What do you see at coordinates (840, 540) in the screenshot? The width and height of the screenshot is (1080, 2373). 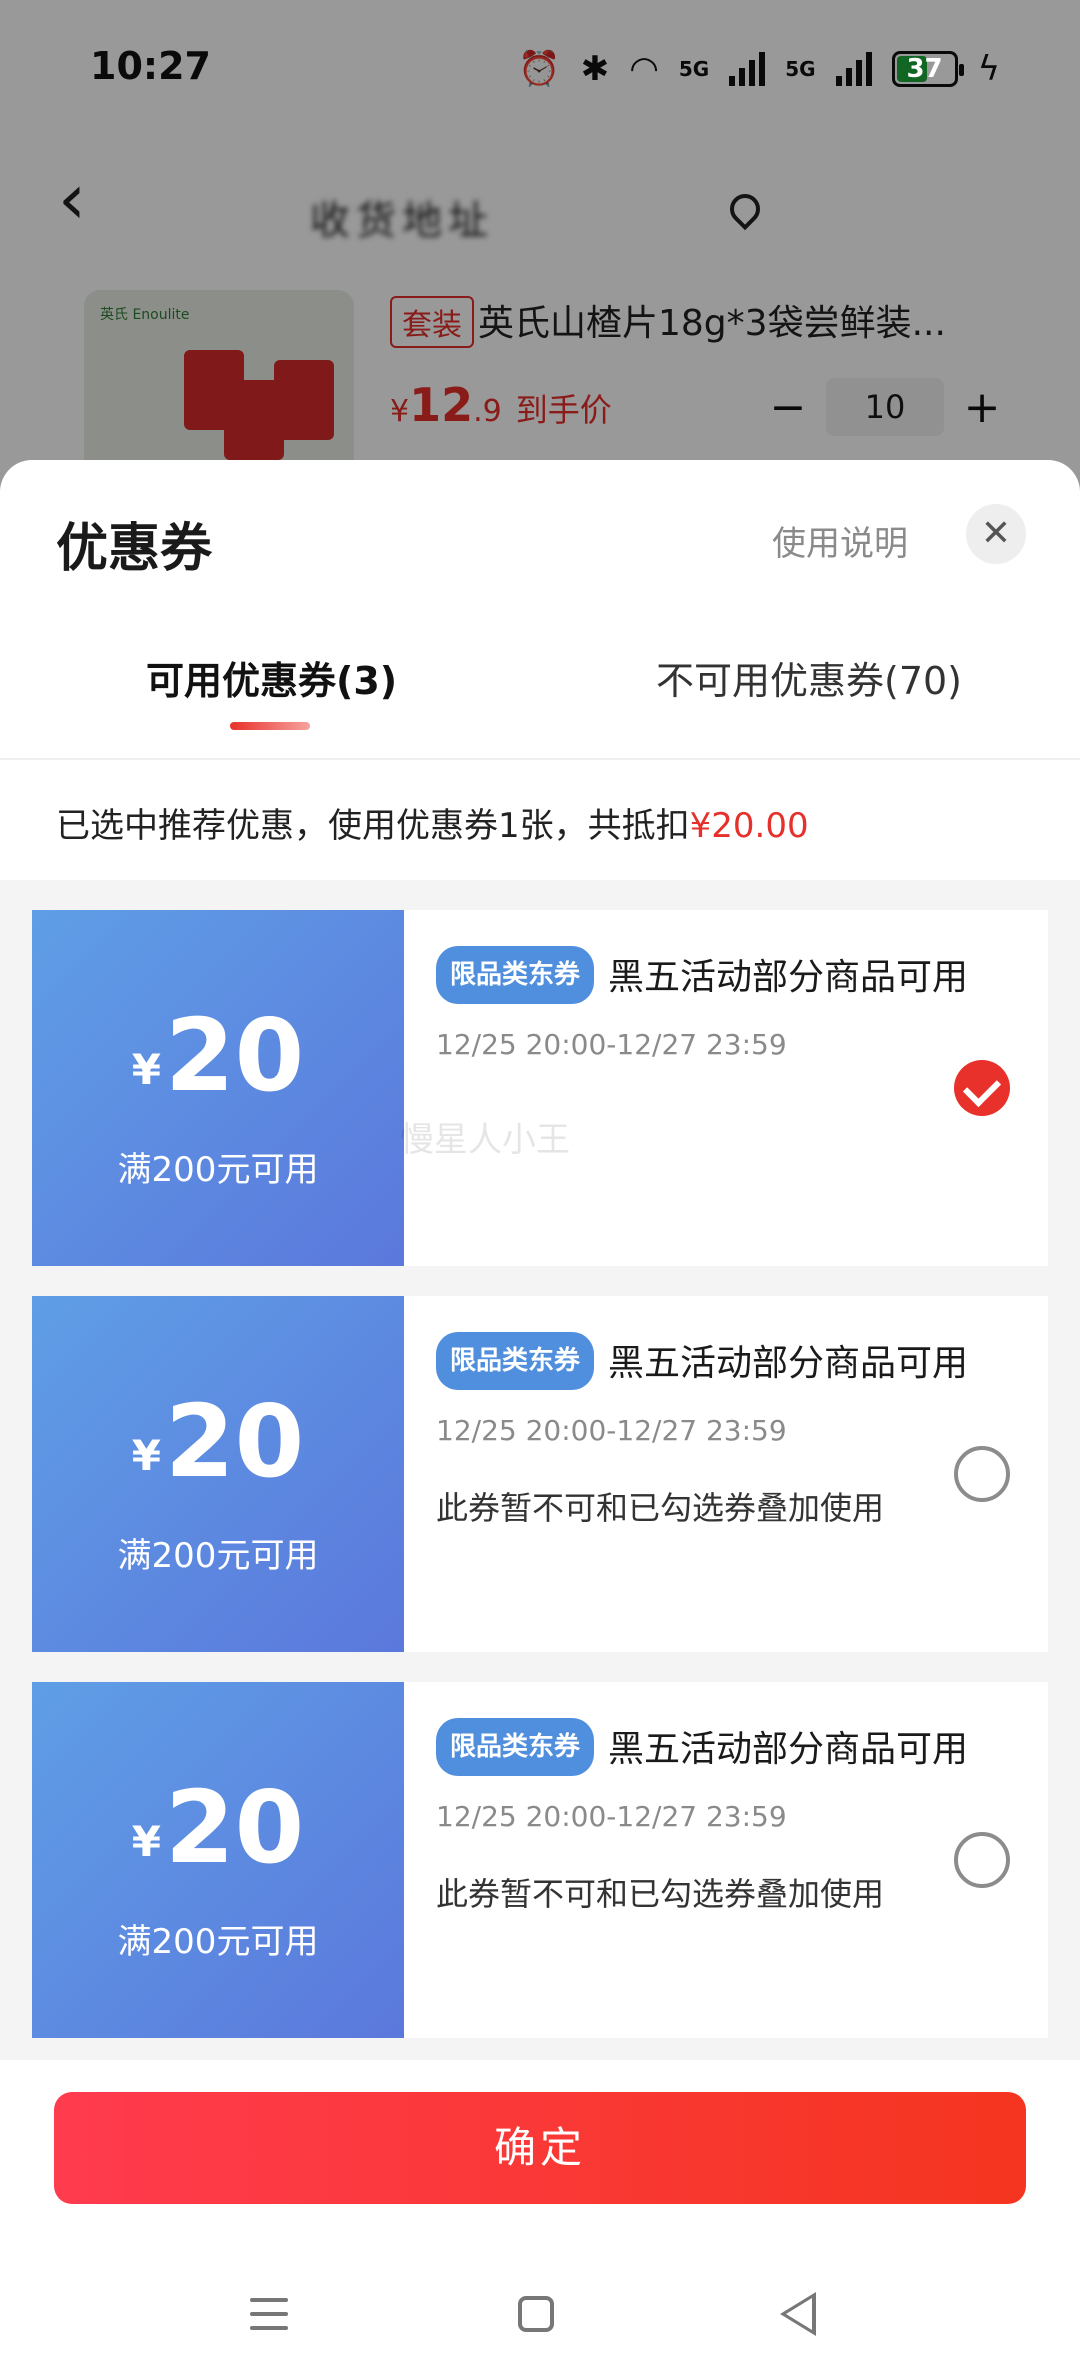 I see `usage-instructions-link: 使用说明` at bounding box center [840, 540].